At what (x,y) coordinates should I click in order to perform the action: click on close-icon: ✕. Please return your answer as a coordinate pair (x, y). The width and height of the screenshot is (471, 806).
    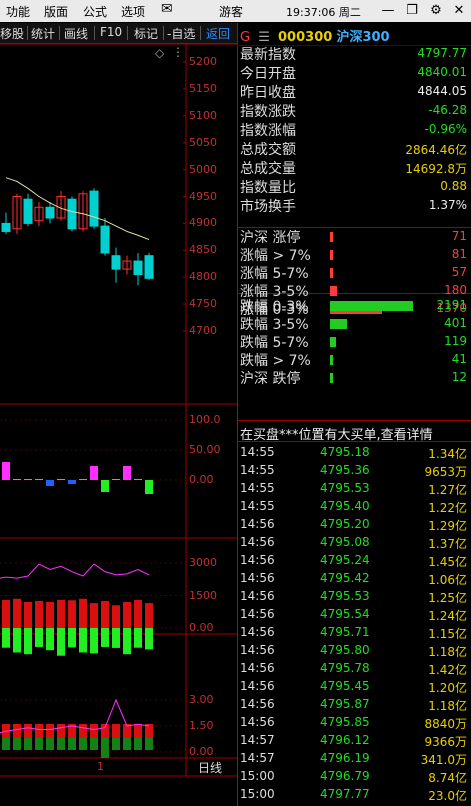
    Looking at the image, I should click on (459, 11).